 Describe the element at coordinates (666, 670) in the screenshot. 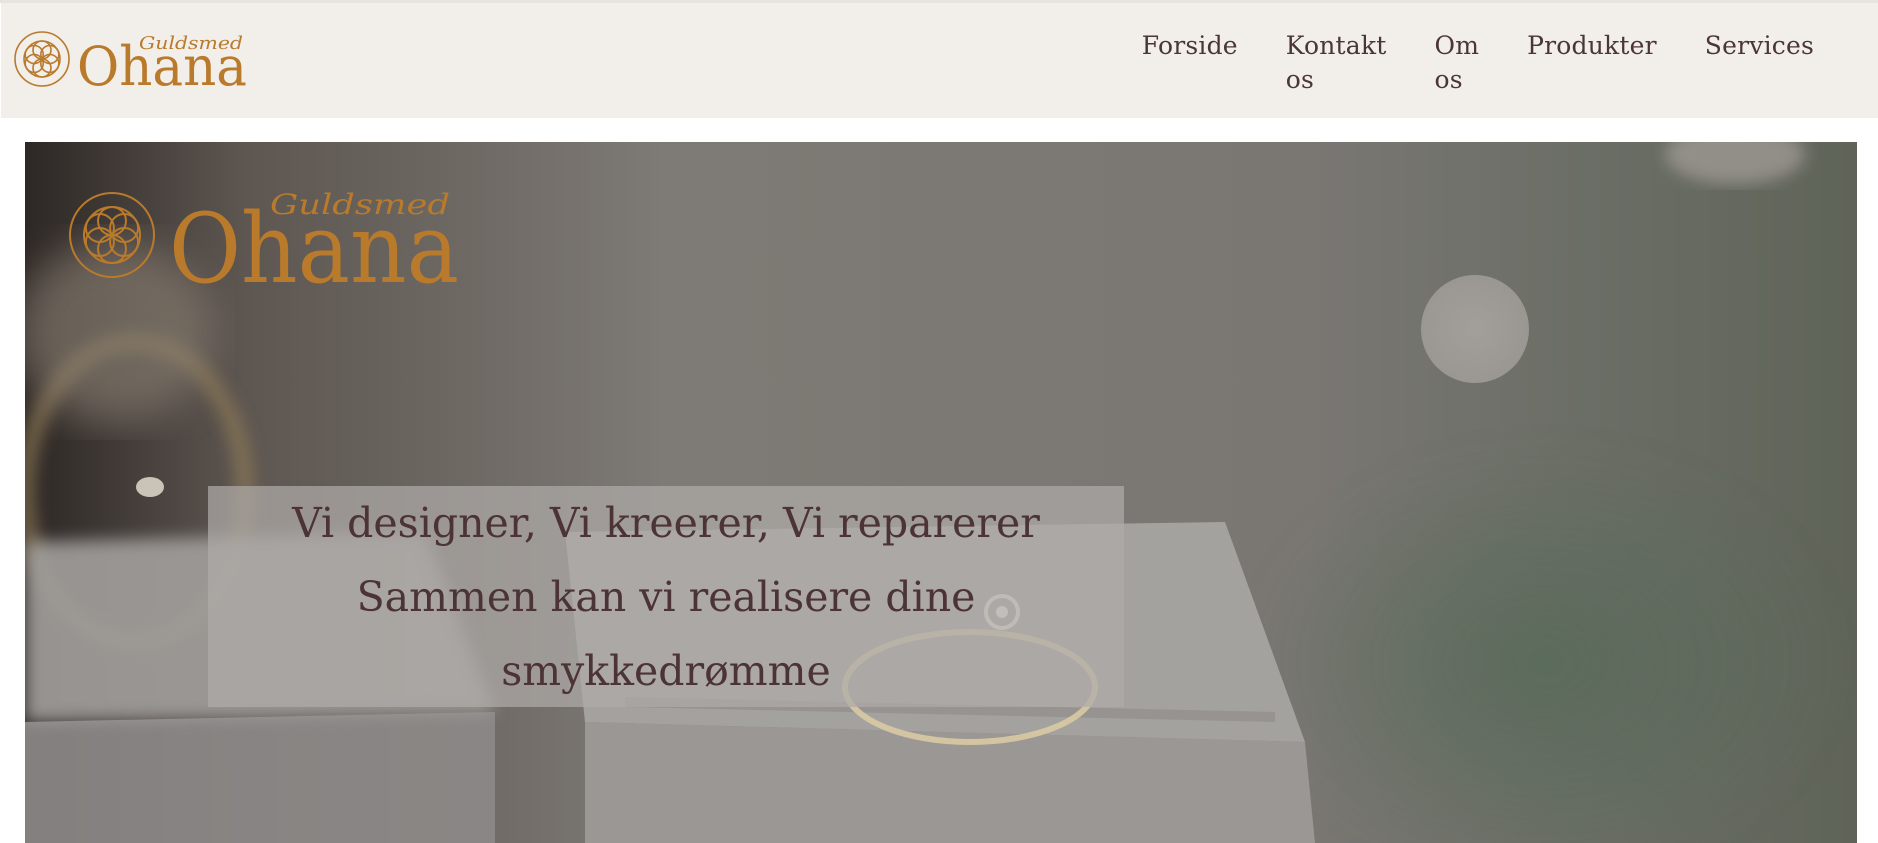

I see `hero-tagline-line: smykkedrømme` at that location.